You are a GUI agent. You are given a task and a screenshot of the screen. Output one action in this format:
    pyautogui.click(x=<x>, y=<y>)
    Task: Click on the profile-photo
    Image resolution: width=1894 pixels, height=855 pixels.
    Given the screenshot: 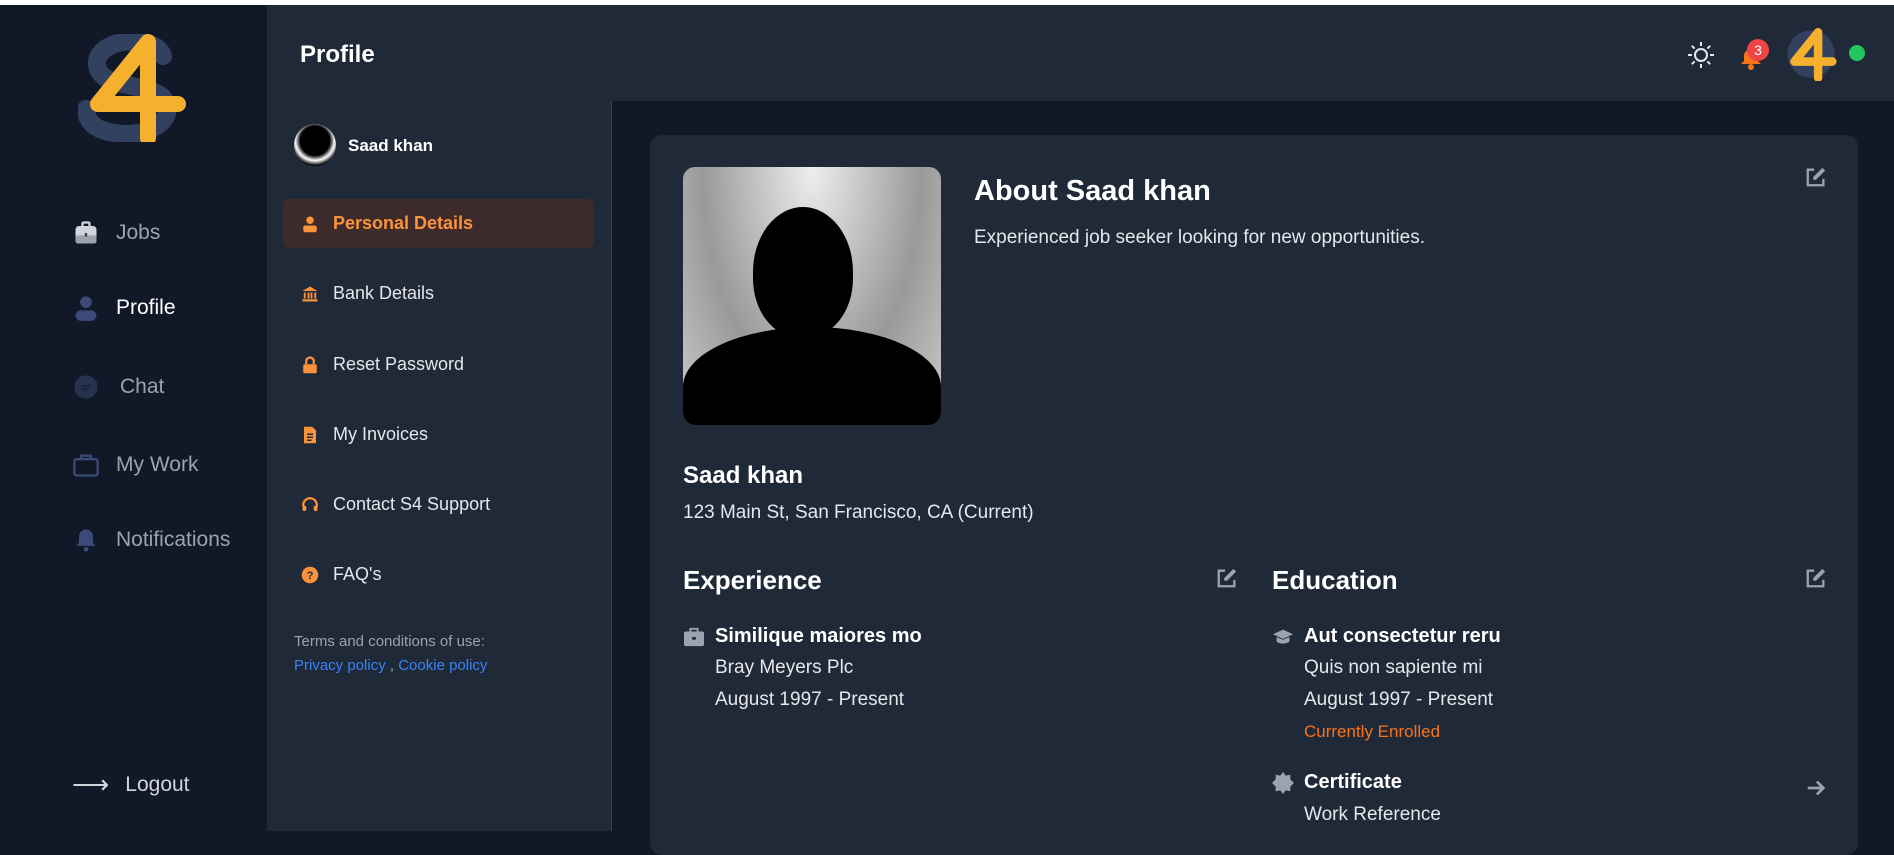 What is the action you would take?
    pyautogui.click(x=812, y=296)
    